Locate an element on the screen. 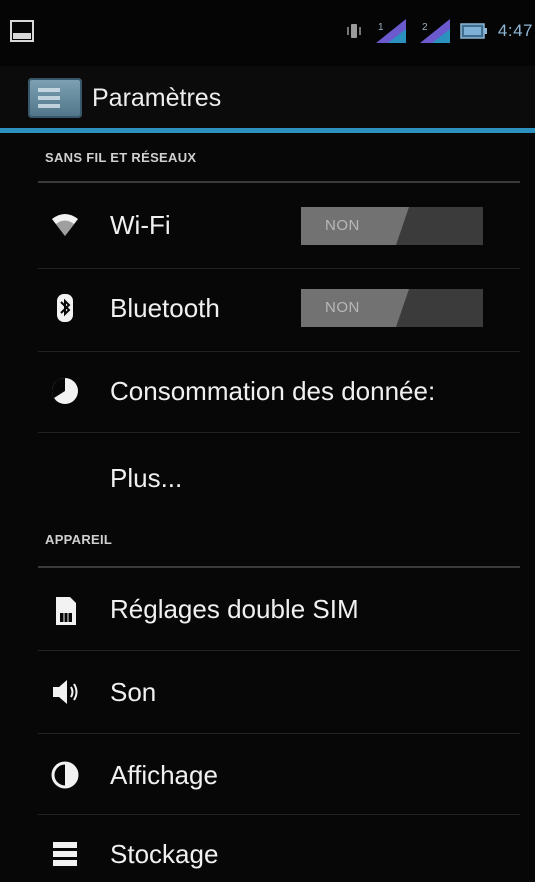 The width and height of the screenshot is (539, 890). settings-item-label: Affichage is located at coordinates (164, 775).